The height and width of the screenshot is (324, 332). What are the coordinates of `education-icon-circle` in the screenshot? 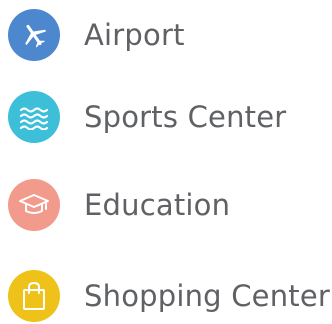 It's located at (34, 205).